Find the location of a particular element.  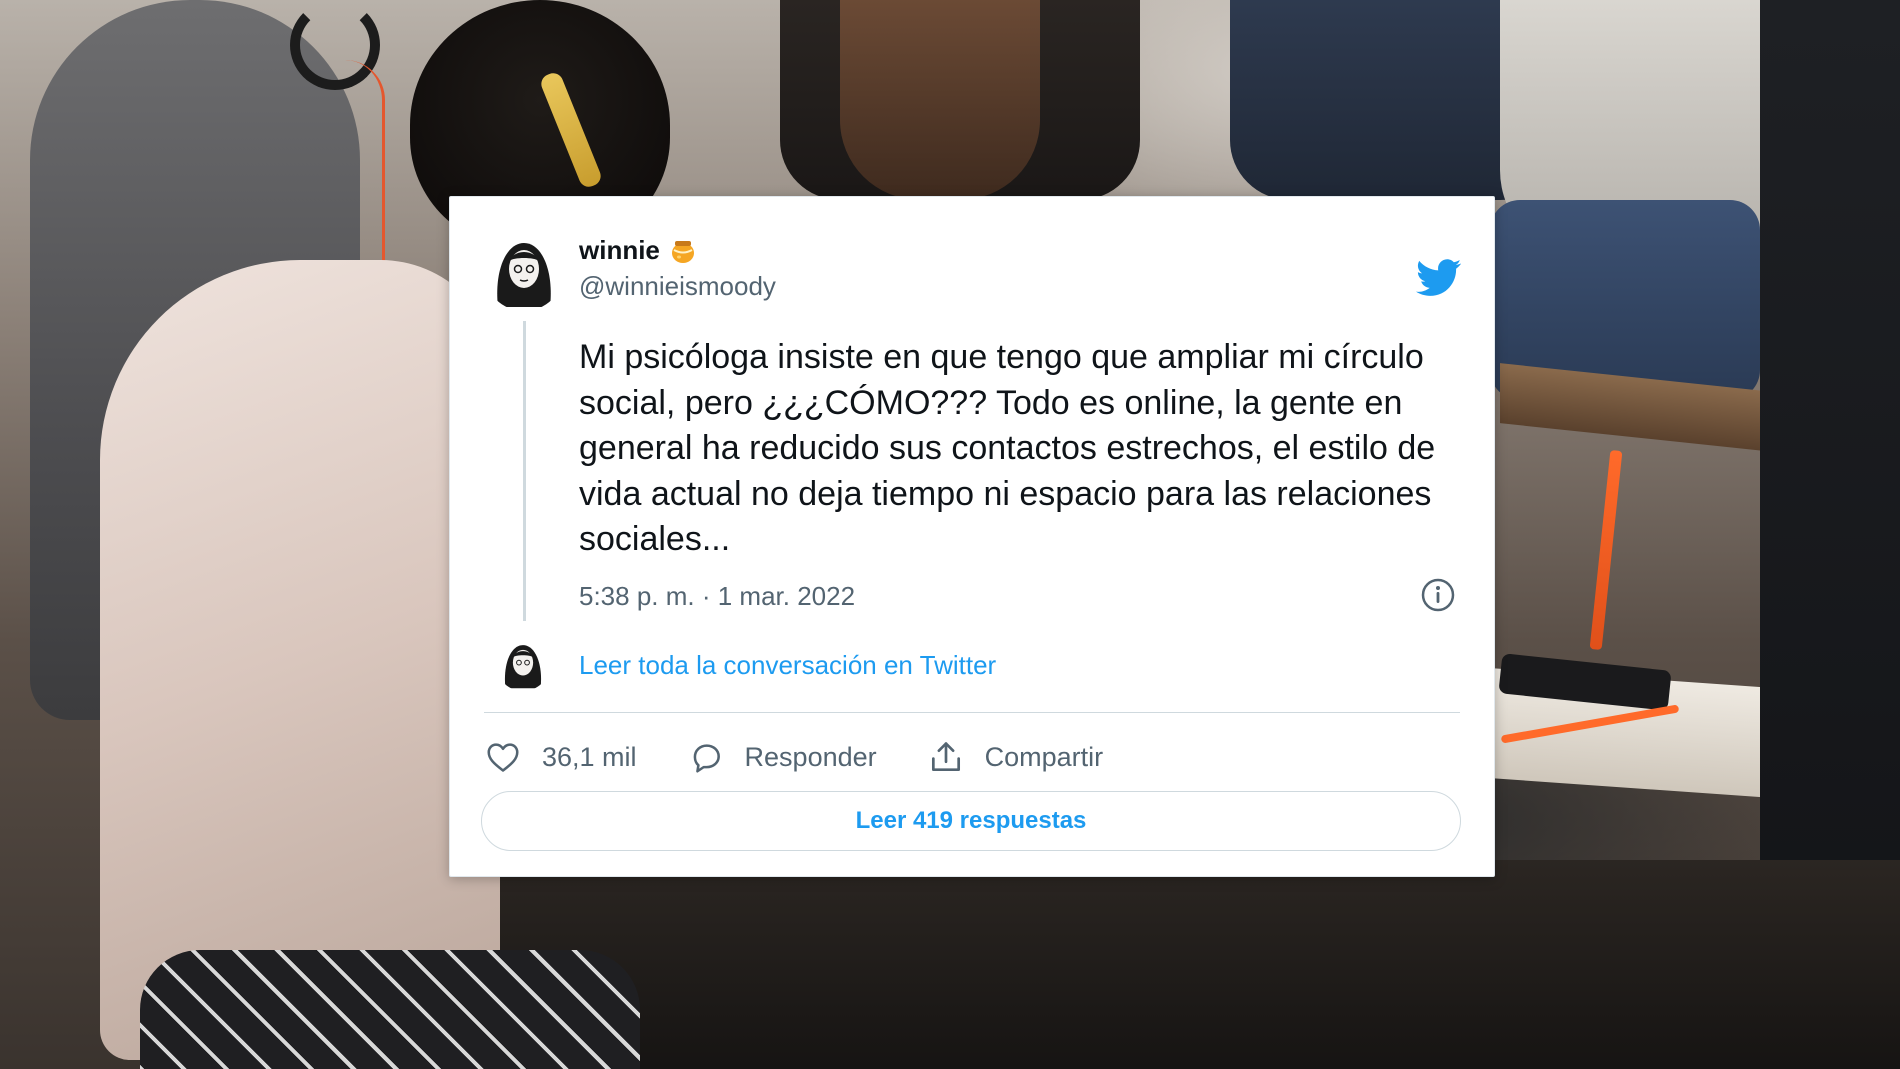

share-upload-icon is located at coordinates (945, 757).